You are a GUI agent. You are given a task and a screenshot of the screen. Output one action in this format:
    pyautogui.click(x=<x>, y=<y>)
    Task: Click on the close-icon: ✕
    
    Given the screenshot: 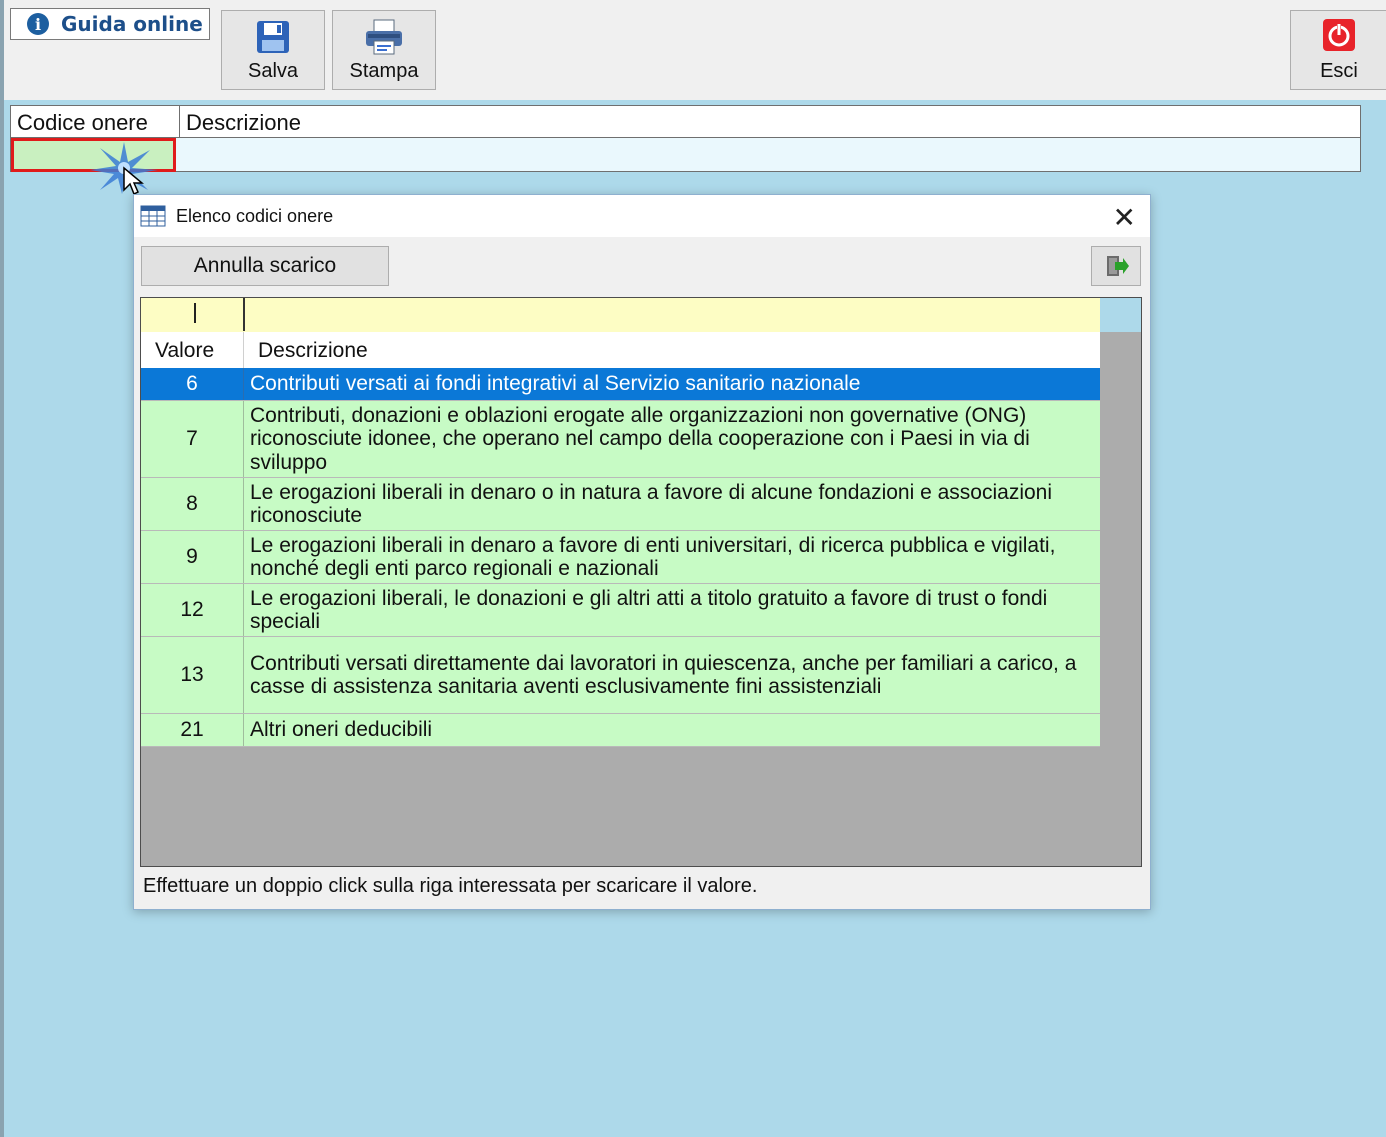 What is the action you would take?
    pyautogui.click(x=1124, y=217)
    